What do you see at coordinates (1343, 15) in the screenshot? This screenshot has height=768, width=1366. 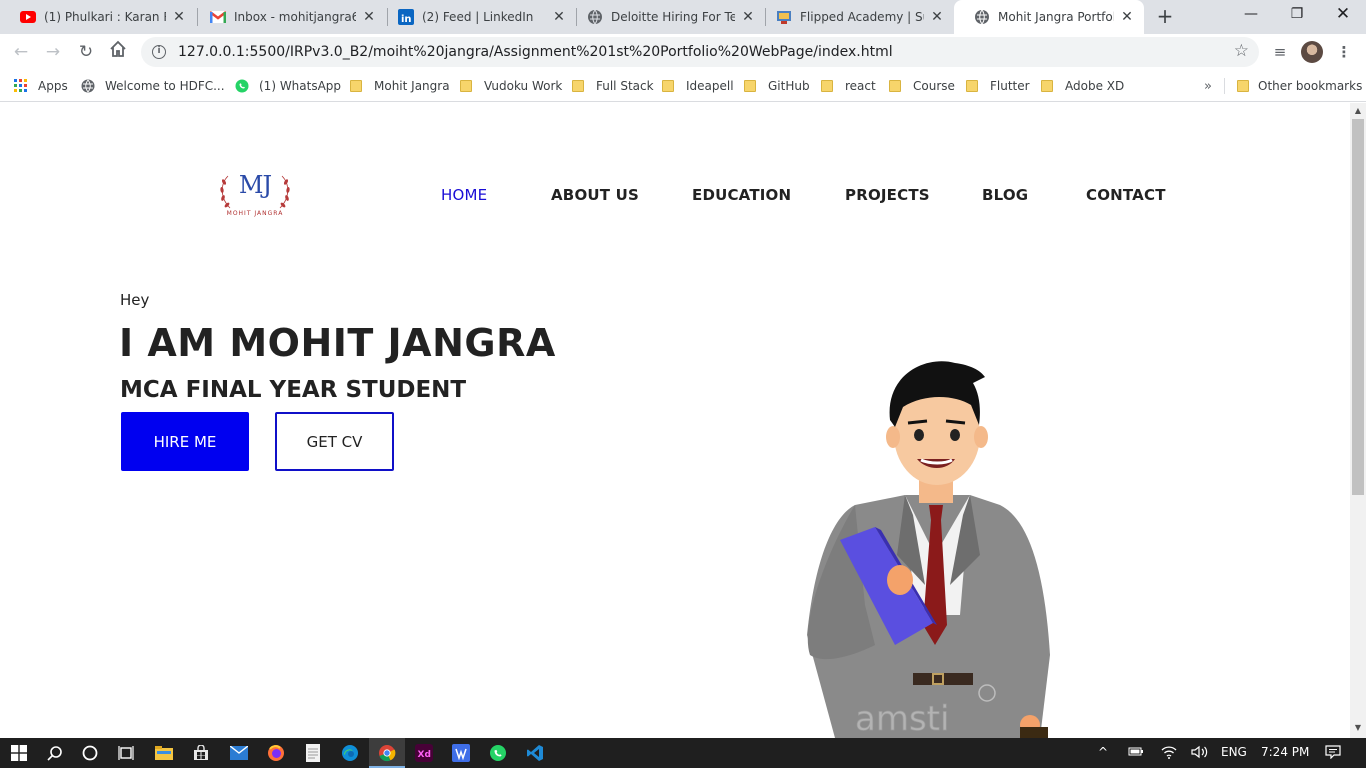 I see `close-window-button: ✕` at bounding box center [1343, 15].